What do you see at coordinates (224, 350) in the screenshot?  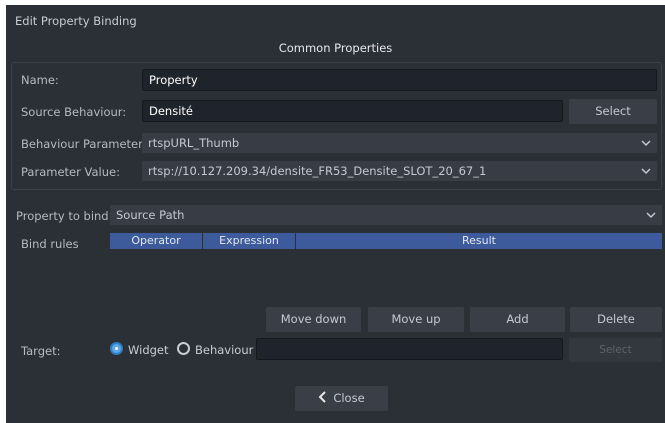 I see `behaviour-radio-label: Behaviour` at bounding box center [224, 350].